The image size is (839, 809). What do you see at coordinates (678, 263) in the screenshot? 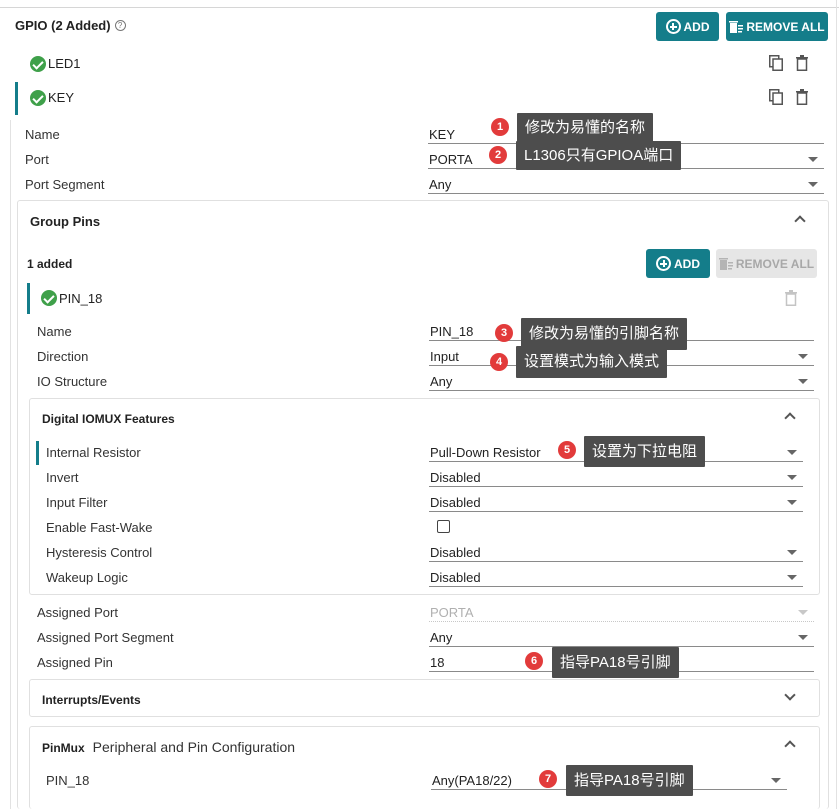
I see `pin-add-button: ADD` at bounding box center [678, 263].